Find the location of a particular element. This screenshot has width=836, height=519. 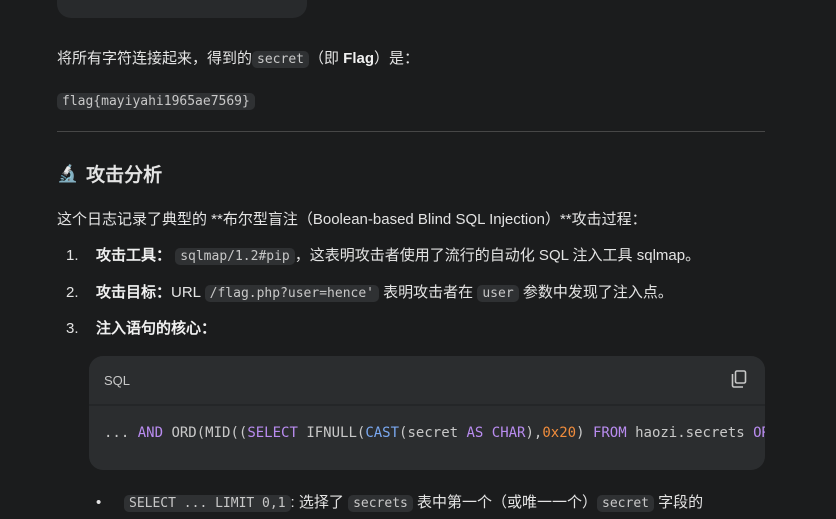

list-label: 攻击工具： is located at coordinates (134, 255).